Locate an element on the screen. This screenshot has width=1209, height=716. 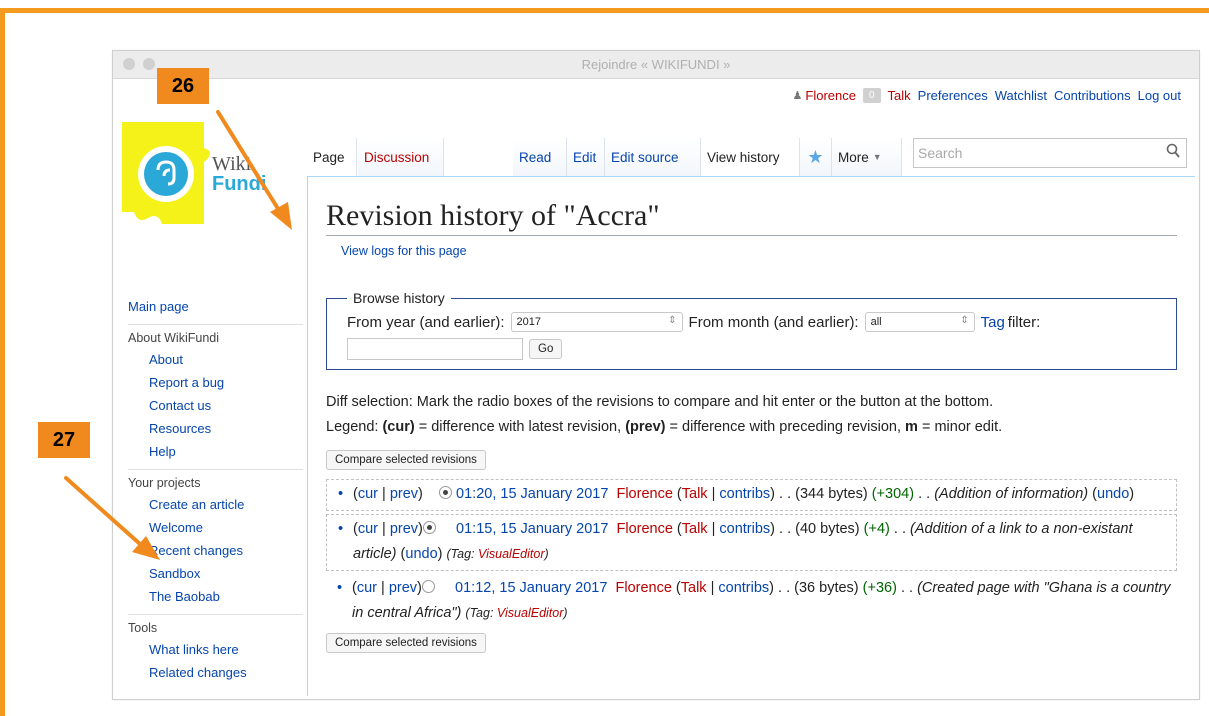
more-menu: More ▼ is located at coordinates (867, 157).